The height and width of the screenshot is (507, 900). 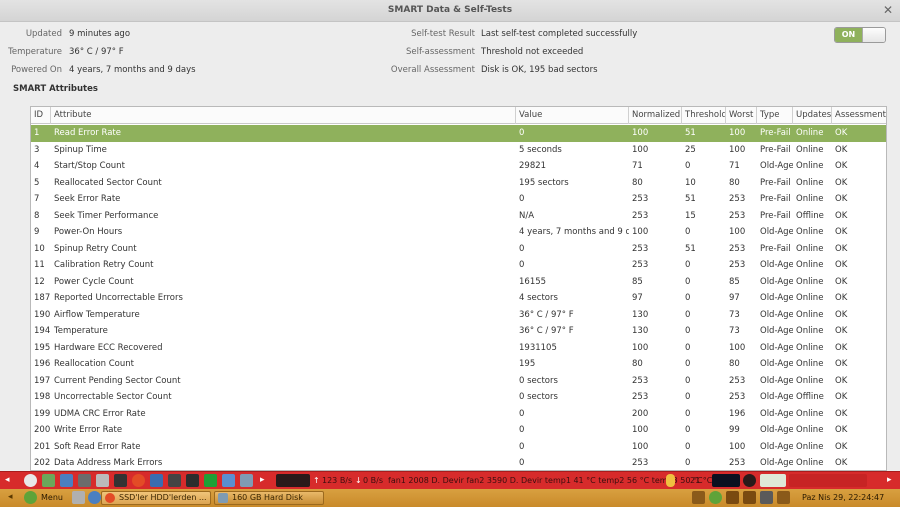 What do you see at coordinates (30, 480) in the screenshot?
I see `show-desktop-icon` at bounding box center [30, 480].